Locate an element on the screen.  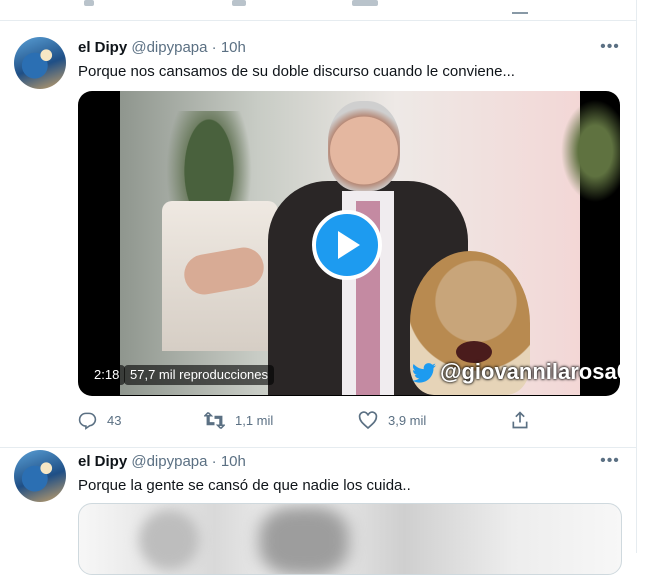
play-icon is located at coordinates (349, 245).